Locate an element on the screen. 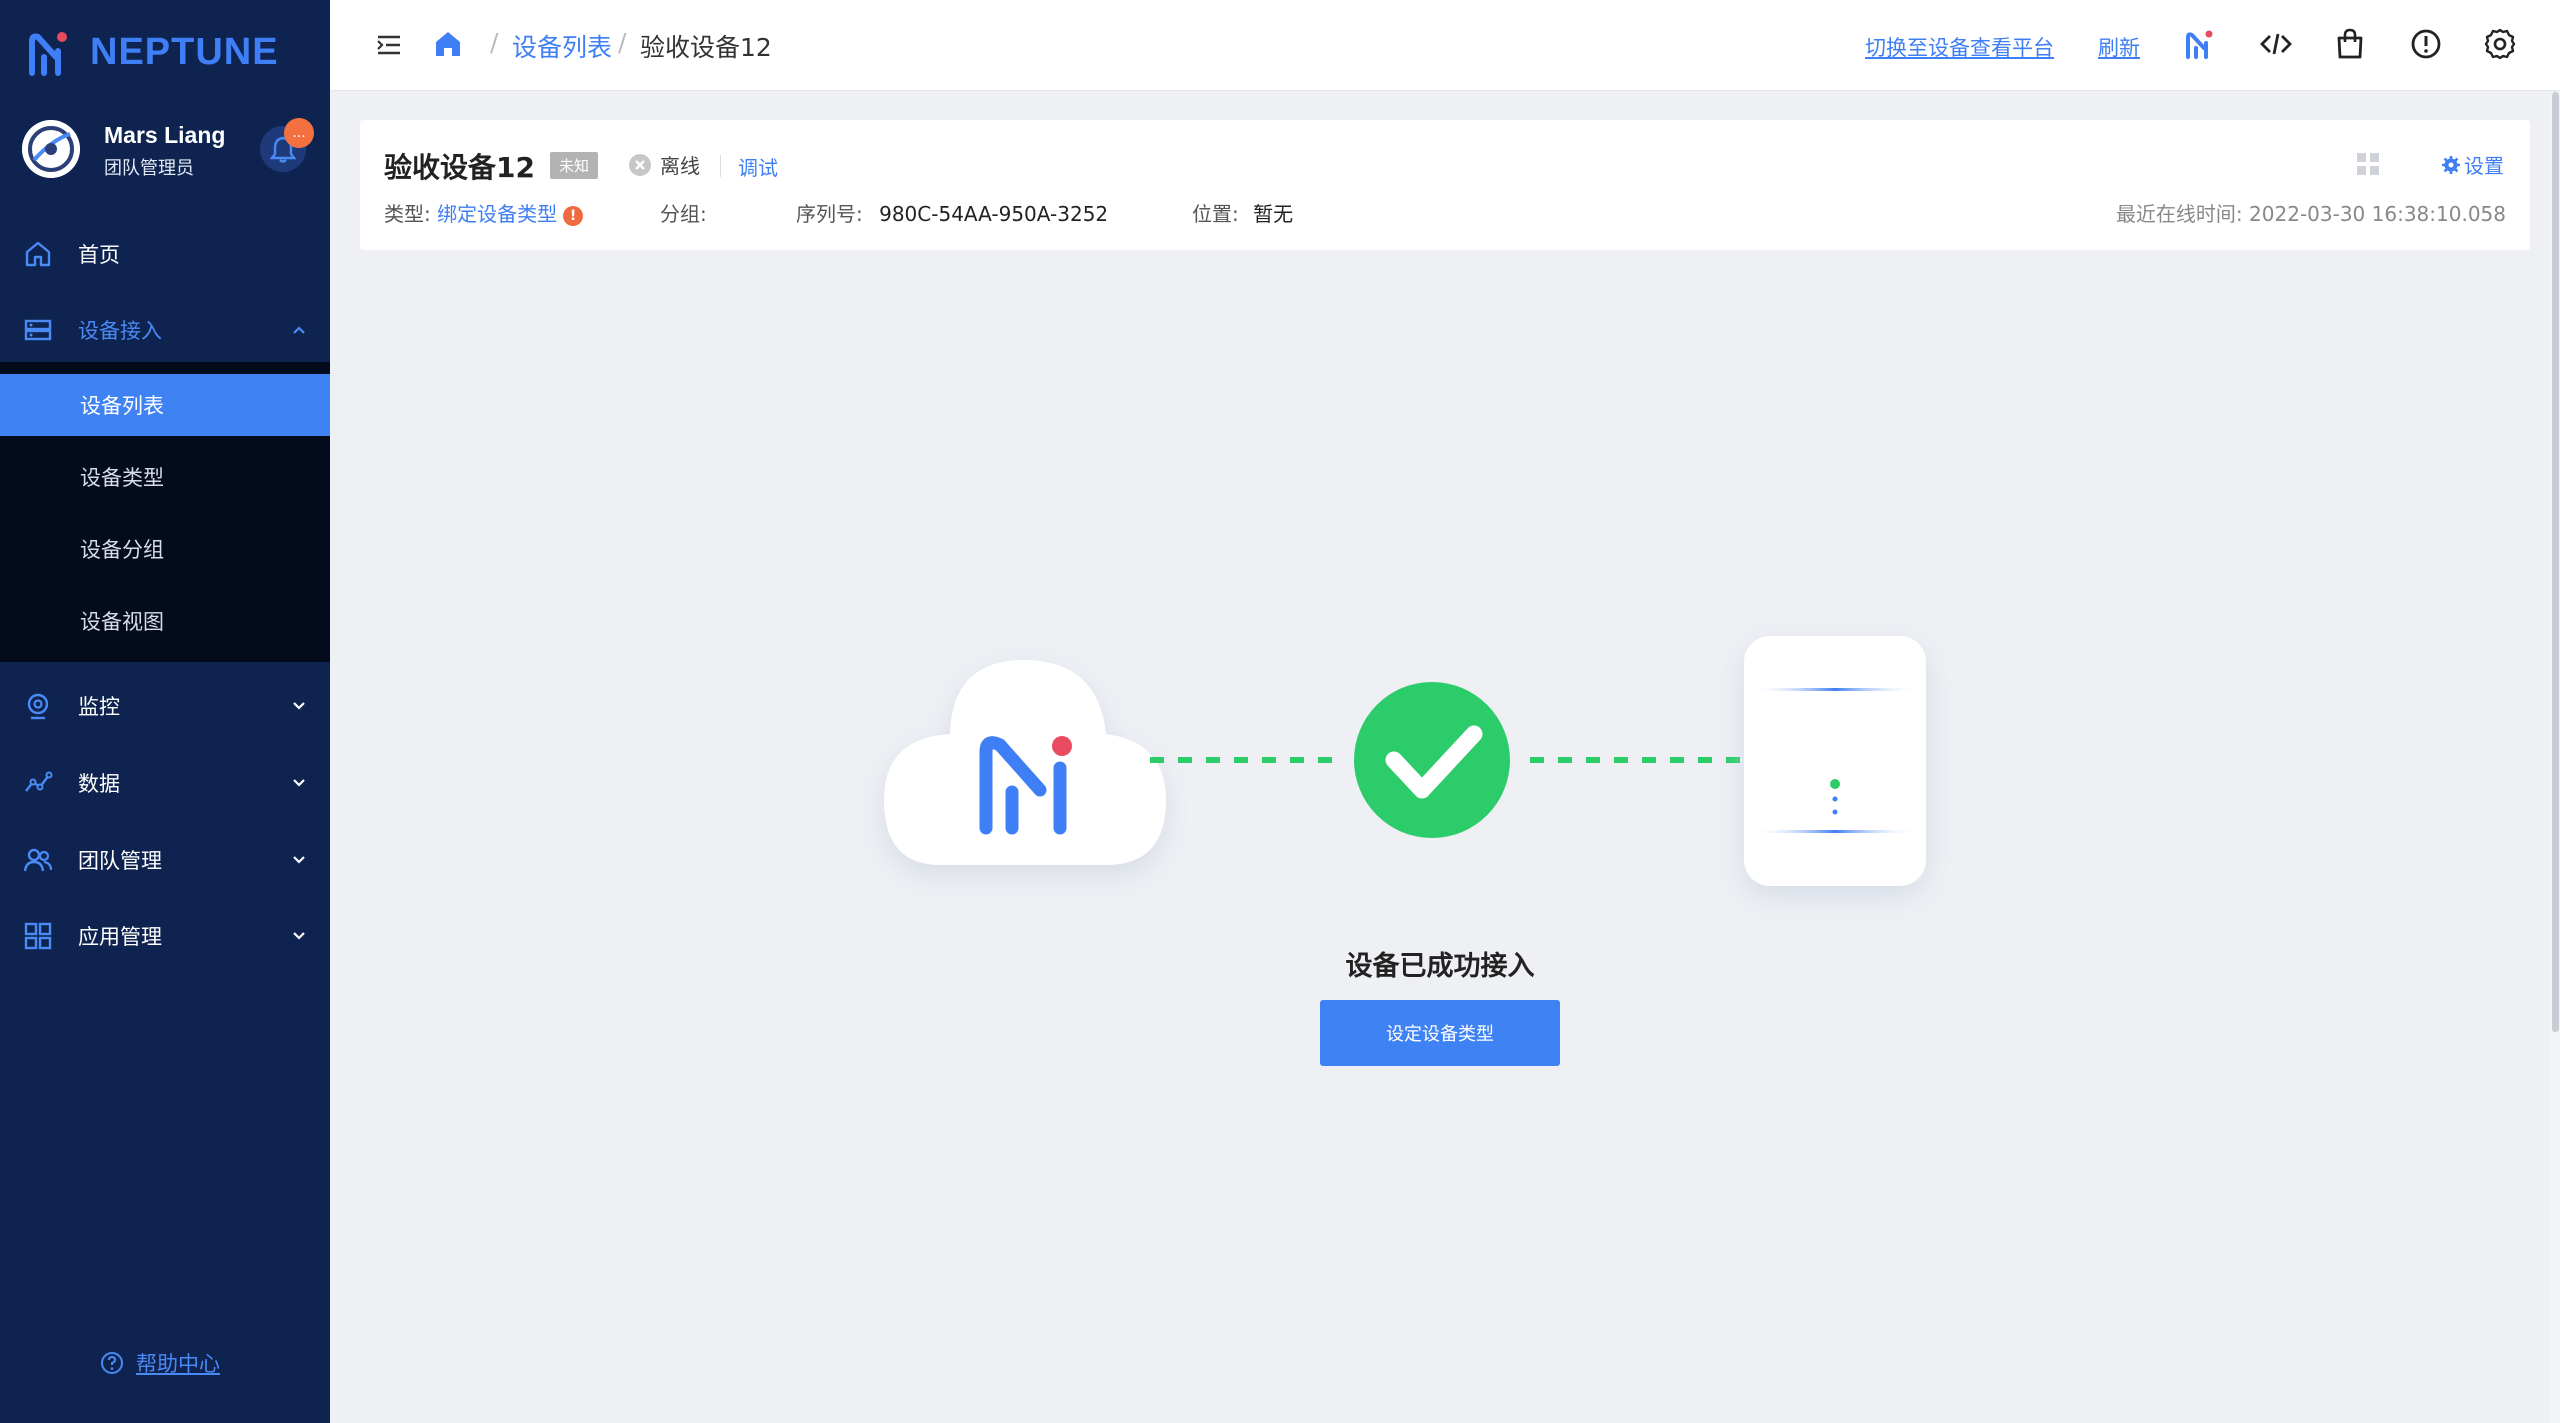 The image size is (2560, 1423). cloud-platform-icon is located at coordinates (1025, 762).